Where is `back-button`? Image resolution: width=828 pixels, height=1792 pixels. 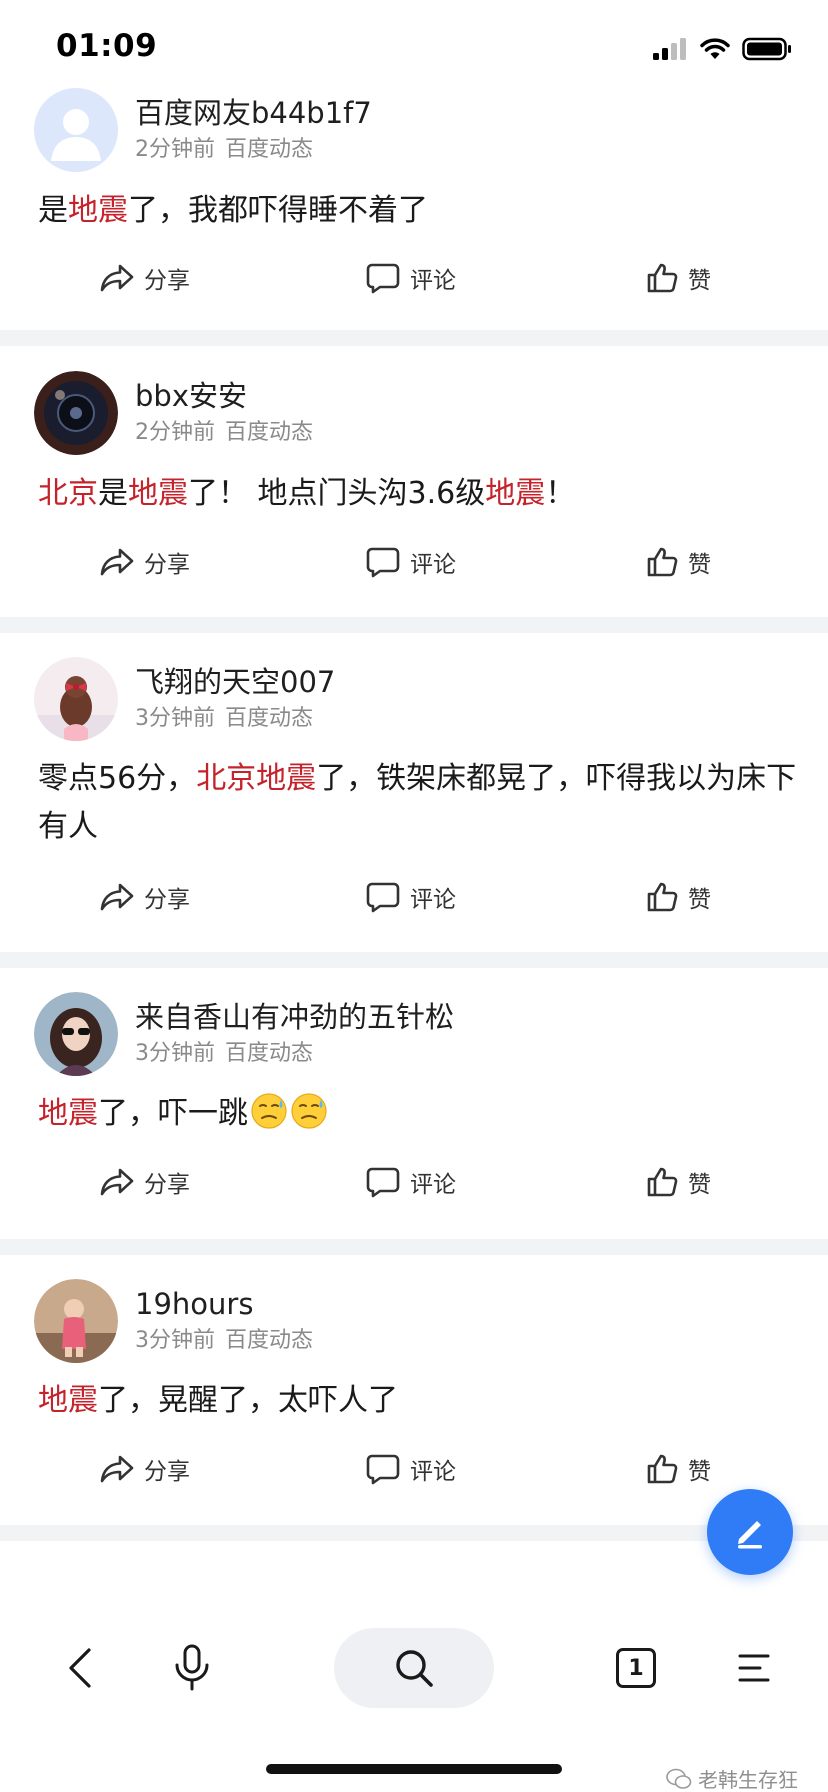 back-button is located at coordinates (80, 1668).